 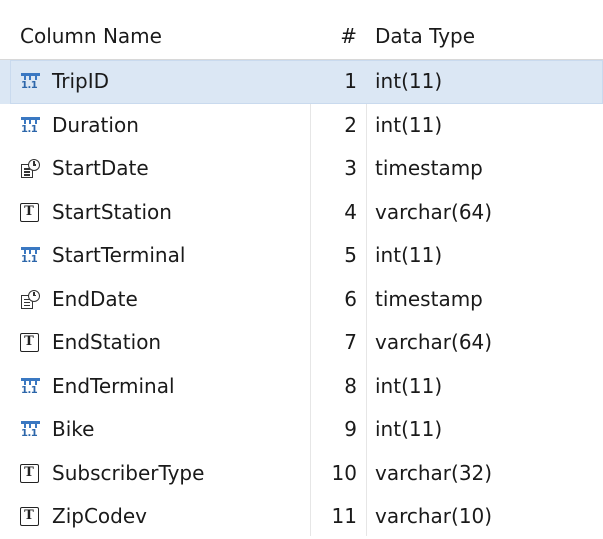 I want to click on table-header: Column Name # Data Type, so click(x=301, y=37).